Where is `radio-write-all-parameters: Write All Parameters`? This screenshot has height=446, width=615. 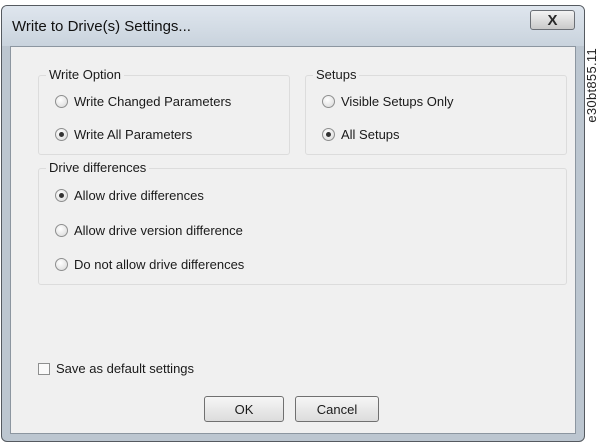 radio-write-all-parameters: Write All Parameters is located at coordinates (123, 134).